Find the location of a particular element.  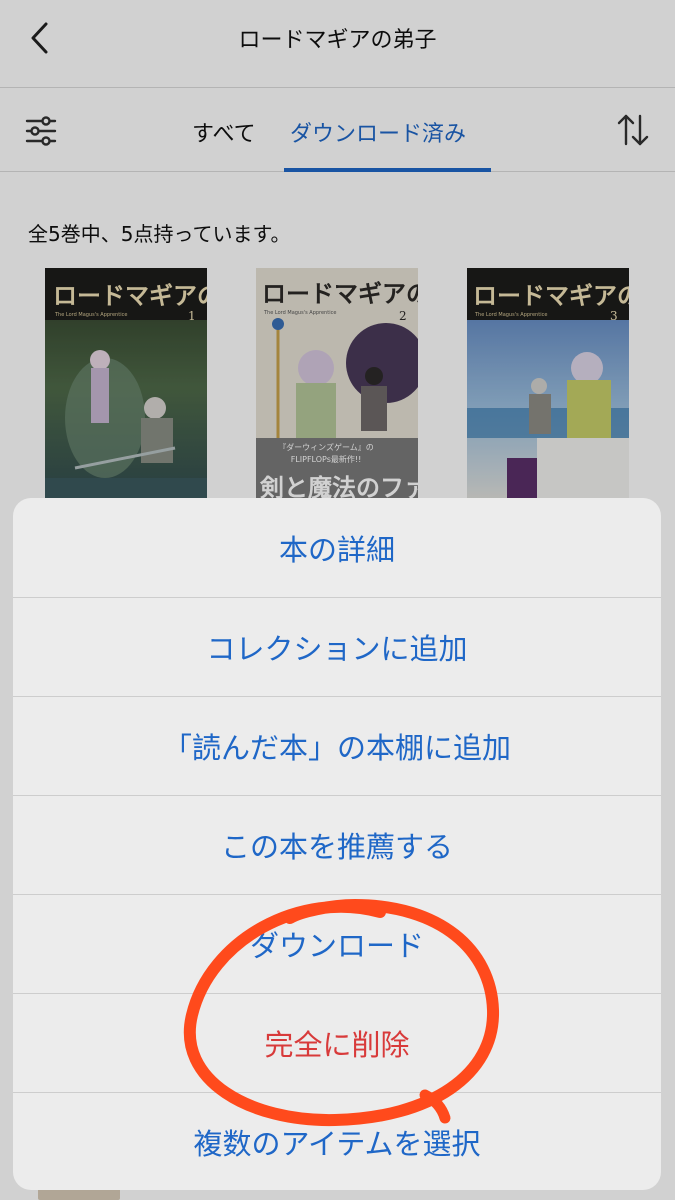

action-select-multiple: 複数のアイテムを選択 is located at coordinates (337, 1141).